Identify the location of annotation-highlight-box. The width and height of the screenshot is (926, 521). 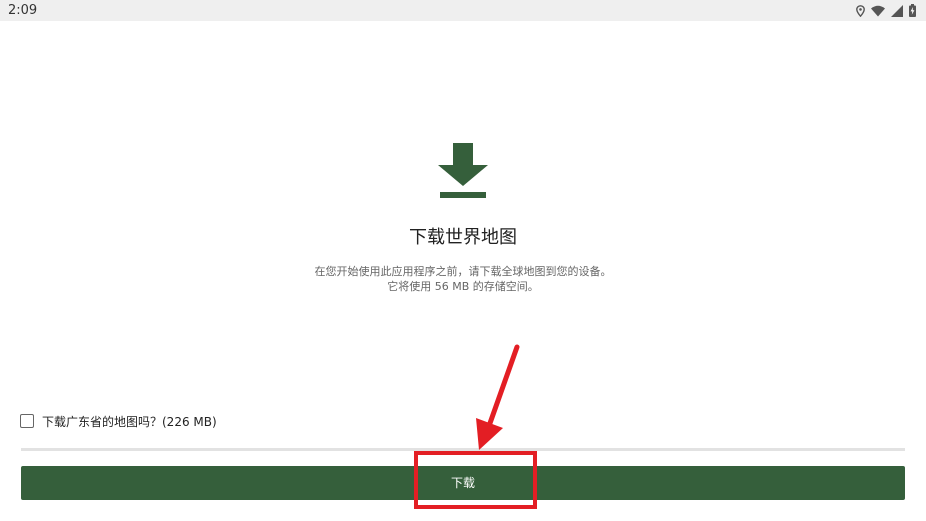
(475, 480).